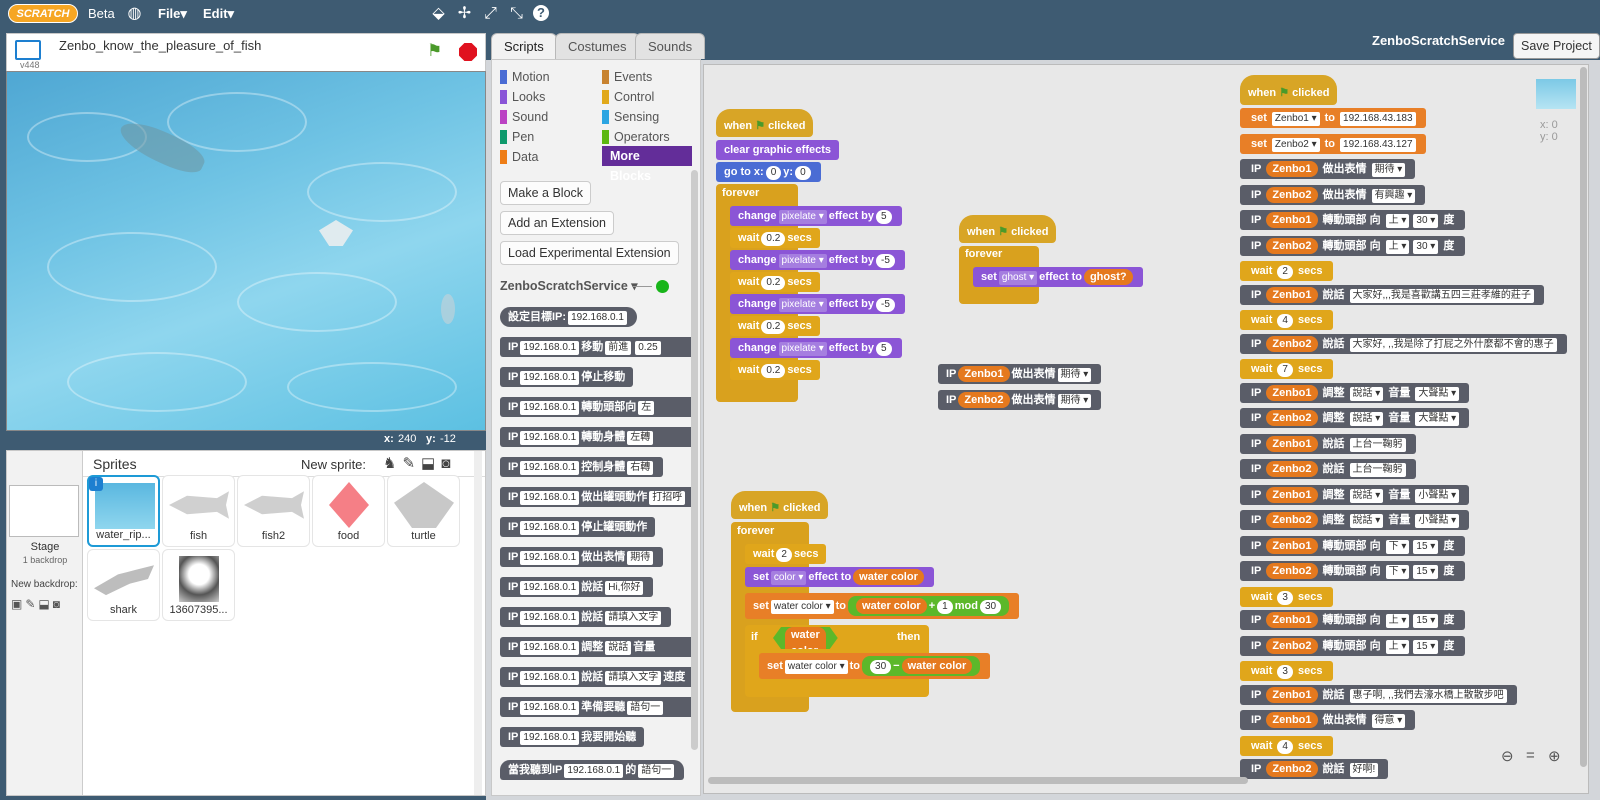 This screenshot has height=800, width=1600. What do you see at coordinates (1353, 245) in the screenshot?
I see `zenbo-command-block: IP Zenbo2 轉動頭部 向上 ▾ 30 ▾ 度` at bounding box center [1353, 245].